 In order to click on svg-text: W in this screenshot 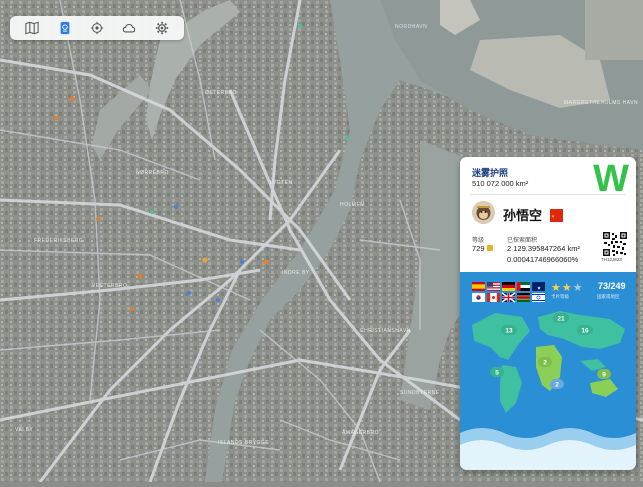, I will do `click(611, 177)`.